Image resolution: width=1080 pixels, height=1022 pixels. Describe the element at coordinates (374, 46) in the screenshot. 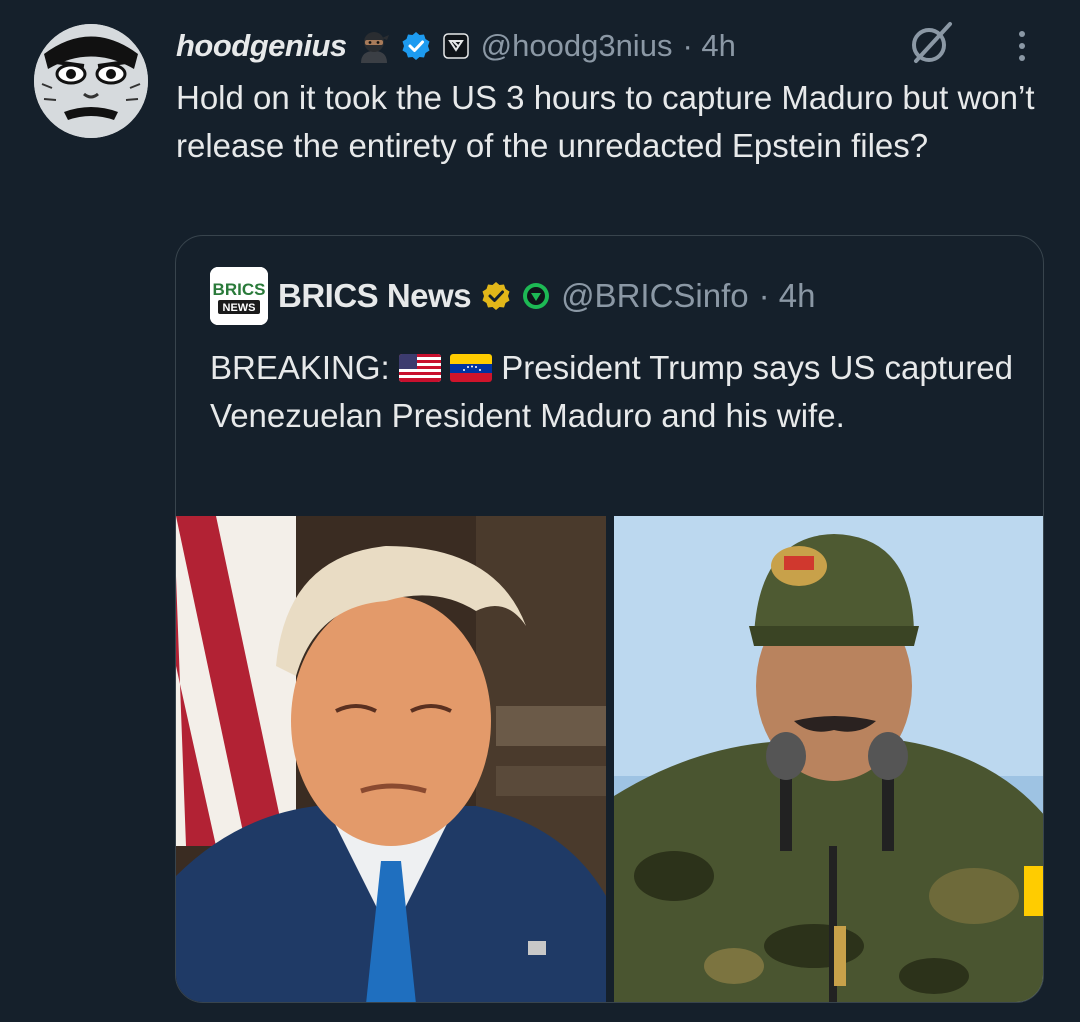

I see `ninja-emoji-icon` at that location.